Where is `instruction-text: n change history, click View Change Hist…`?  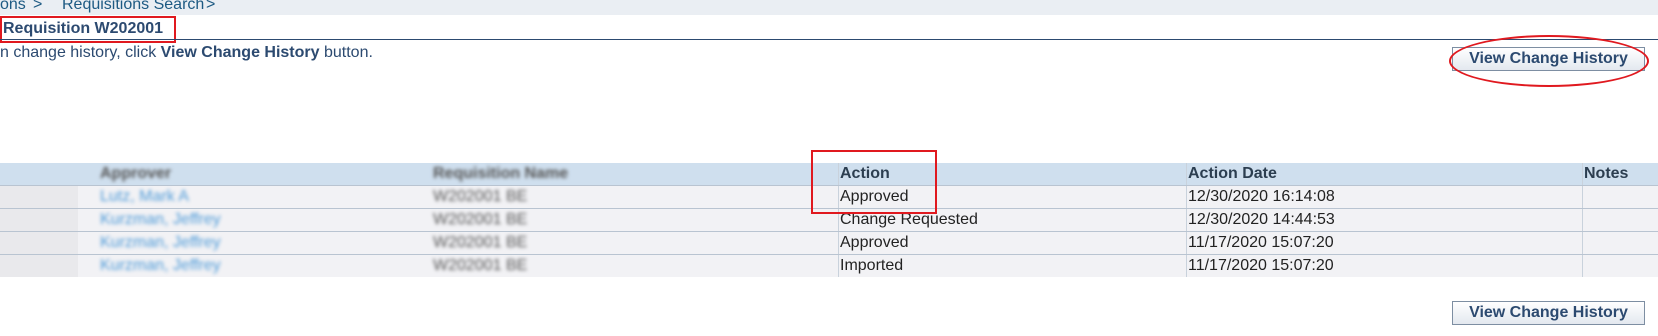 instruction-text: n change history, click View Change Hist… is located at coordinates (186, 53).